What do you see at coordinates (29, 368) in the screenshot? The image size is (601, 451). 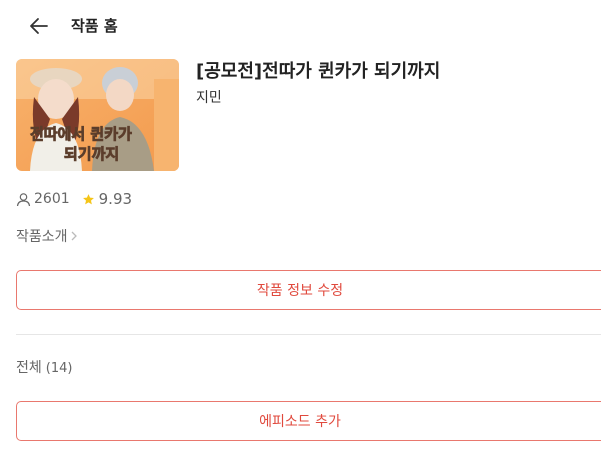 I see `episode-all-label: 전체` at bounding box center [29, 368].